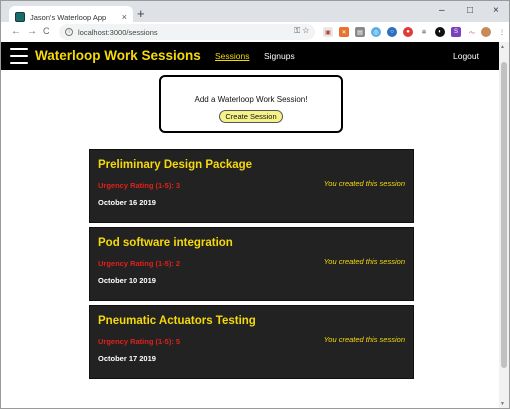 The width and height of the screenshot is (510, 409). I want to click on extension-icon: ○, so click(392, 32).